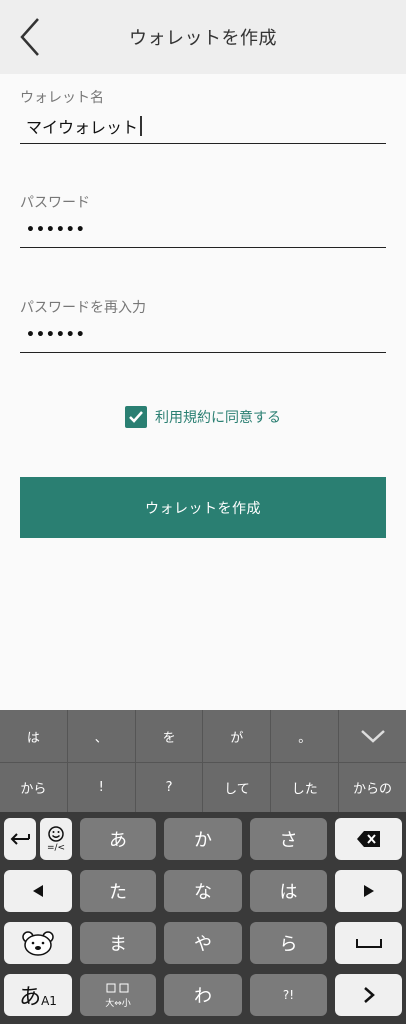 This screenshot has width=406, height=1024. What do you see at coordinates (56, 834) in the screenshot?
I see `smiley-icon` at bounding box center [56, 834].